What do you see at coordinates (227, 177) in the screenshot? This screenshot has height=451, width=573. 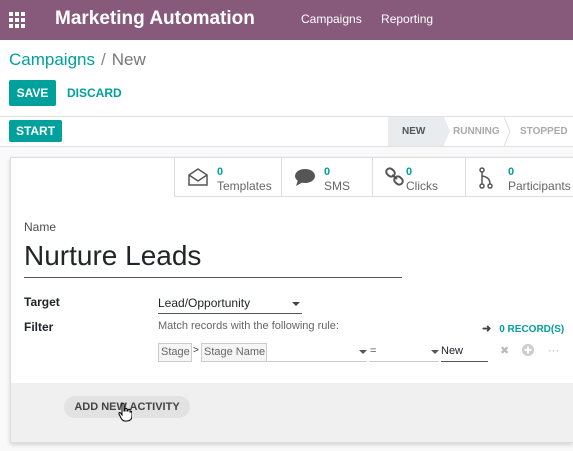 I see `stat-button-templates: 0 Templates` at bounding box center [227, 177].